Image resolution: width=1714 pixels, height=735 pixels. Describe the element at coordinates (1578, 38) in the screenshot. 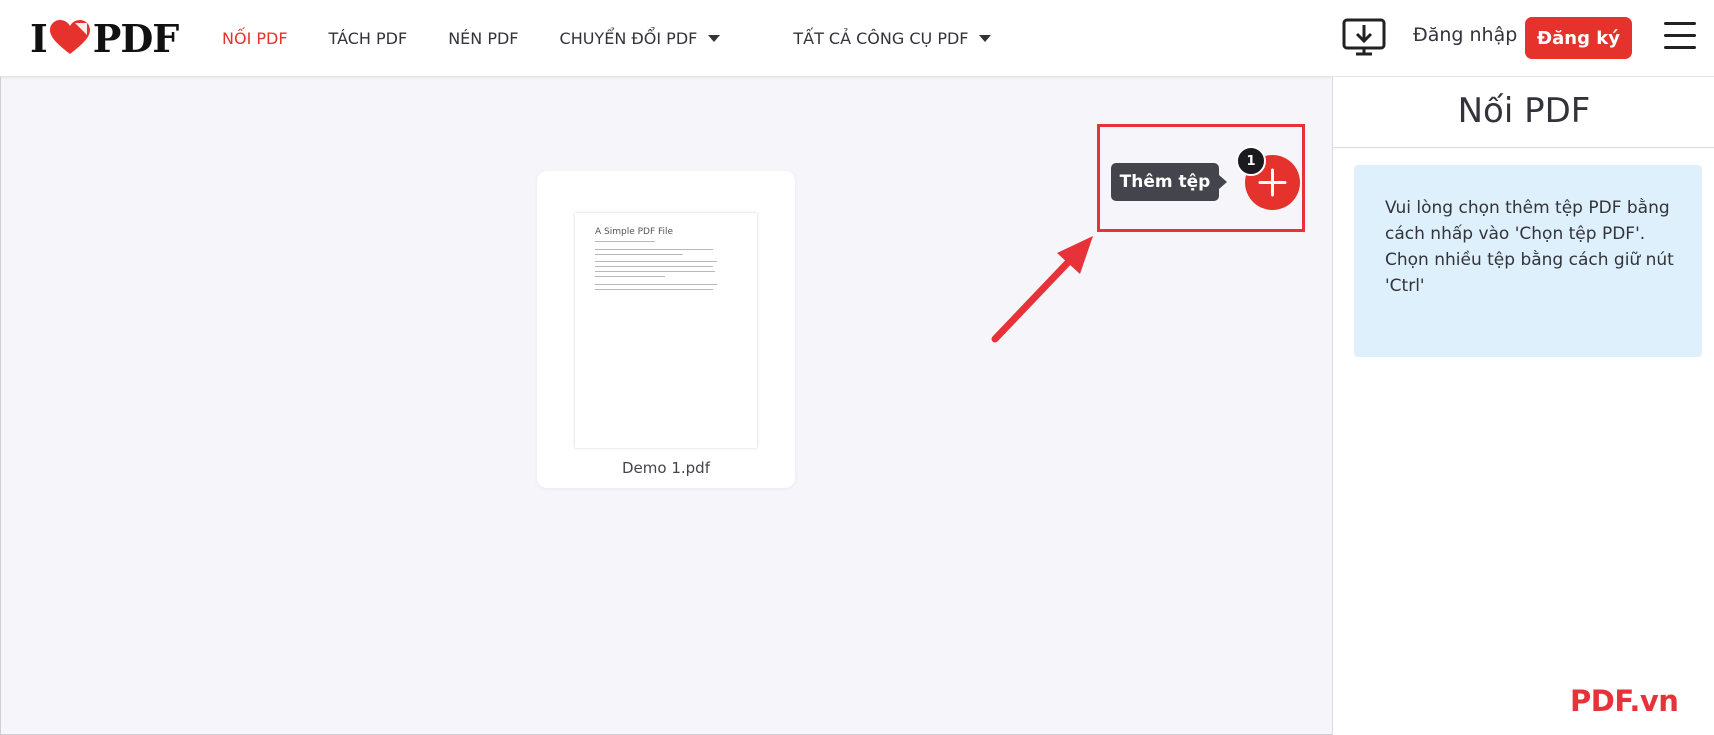

I see `signup-button: Đăng ký` at that location.